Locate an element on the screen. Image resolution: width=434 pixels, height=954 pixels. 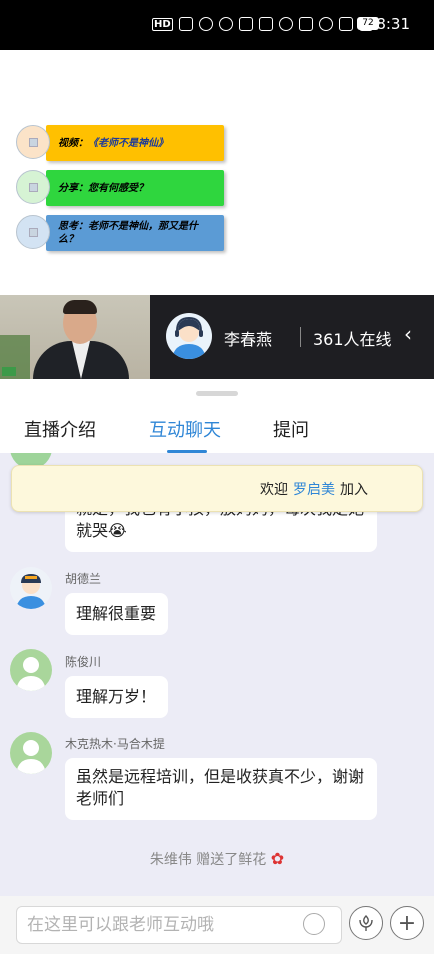
wifi-icon is located at coordinates (285, 24).